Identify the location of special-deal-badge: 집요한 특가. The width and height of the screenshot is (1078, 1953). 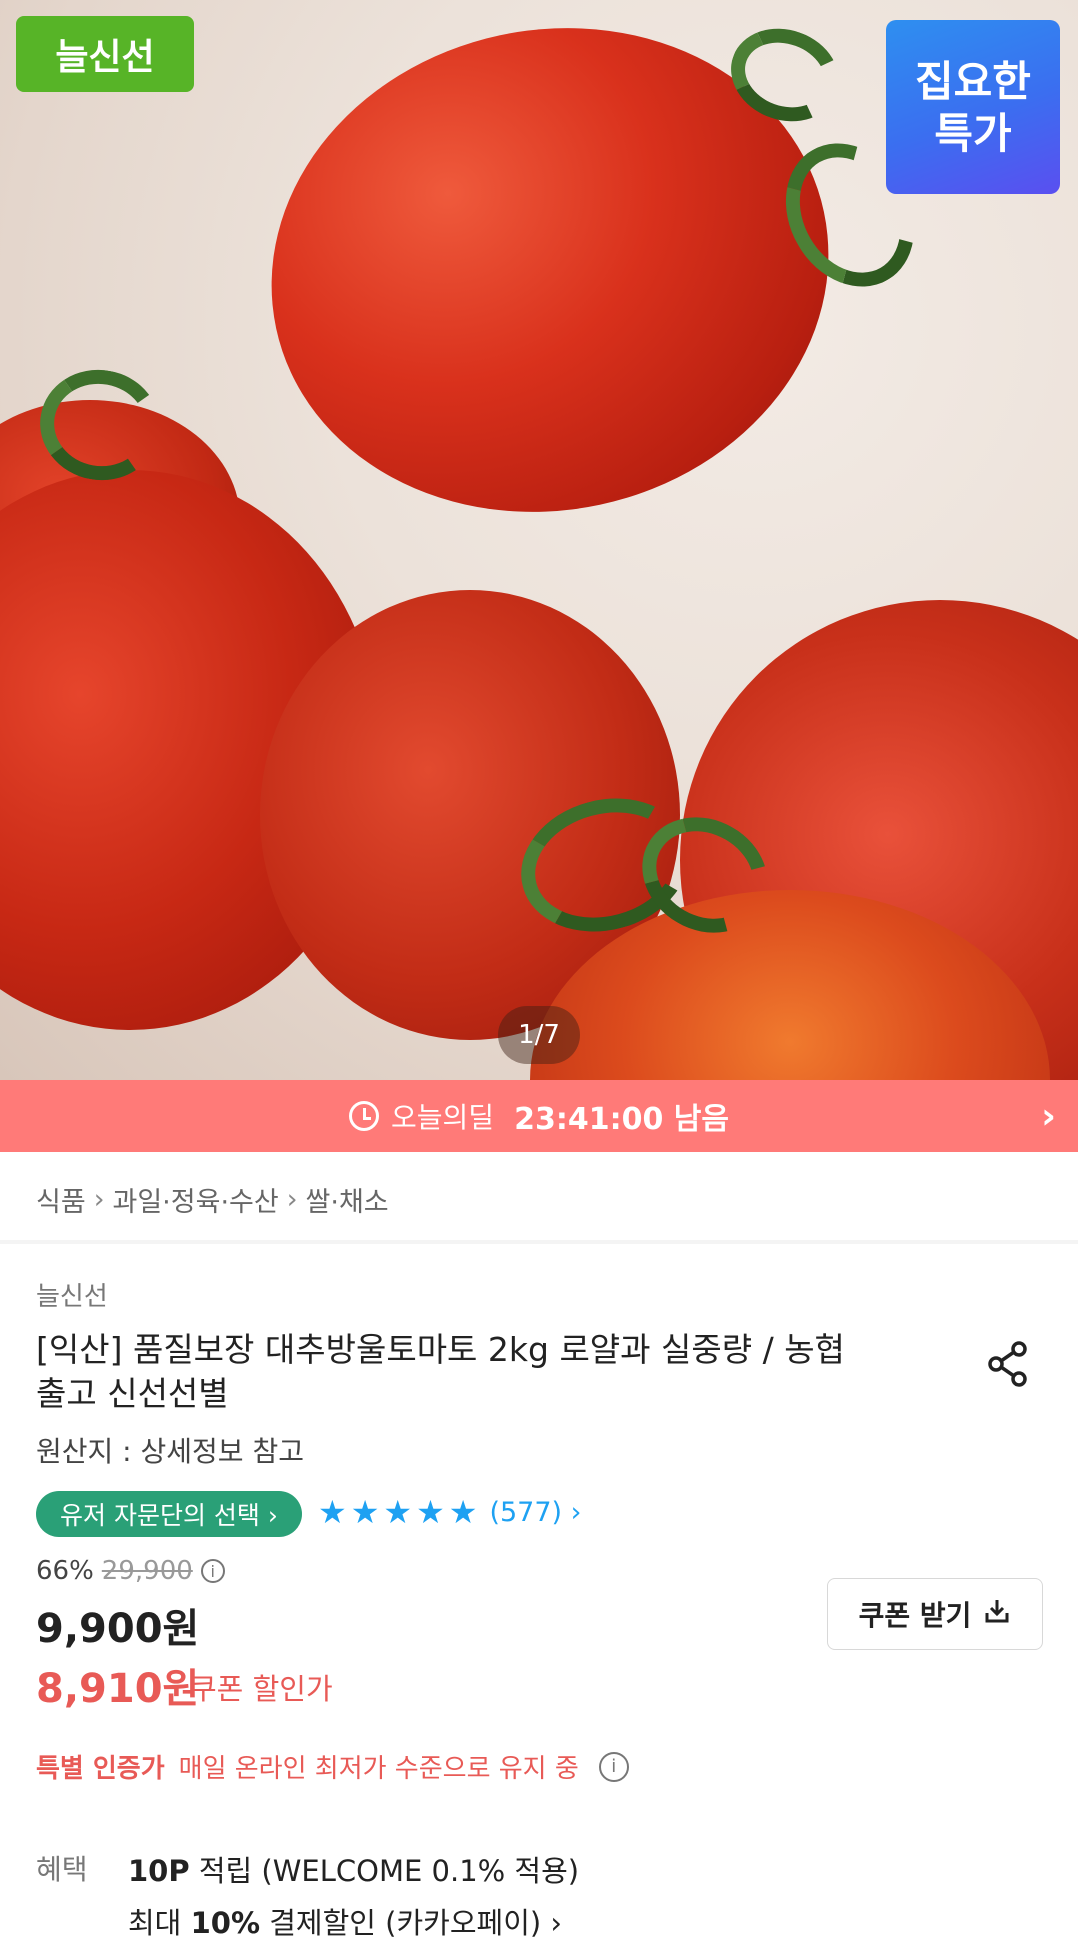
(973, 107).